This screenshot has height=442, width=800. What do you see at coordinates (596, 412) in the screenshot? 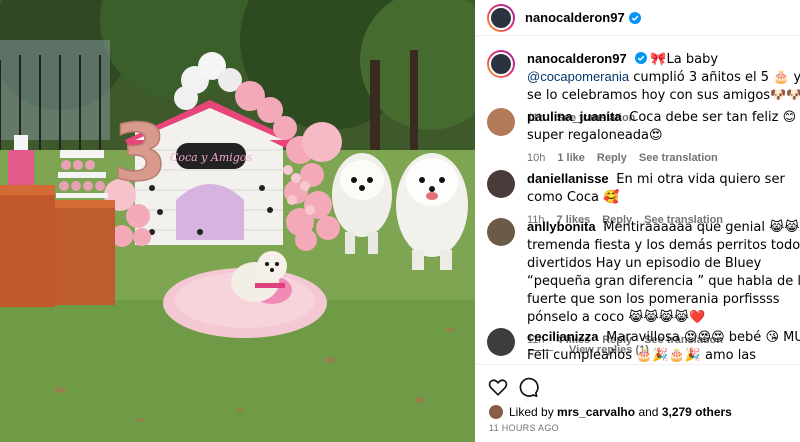
I see `liker-username: mrs_carvalho` at bounding box center [596, 412].